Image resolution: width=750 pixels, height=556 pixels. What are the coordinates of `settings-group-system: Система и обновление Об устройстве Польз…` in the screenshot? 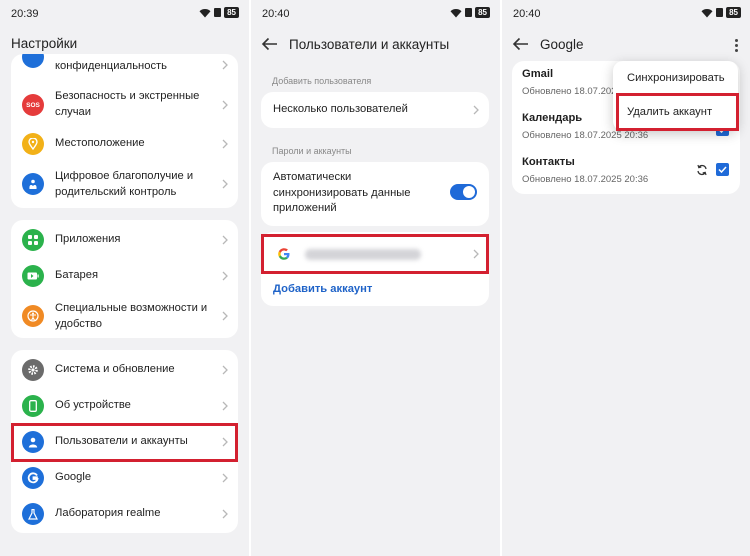 It's located at (124, 441).